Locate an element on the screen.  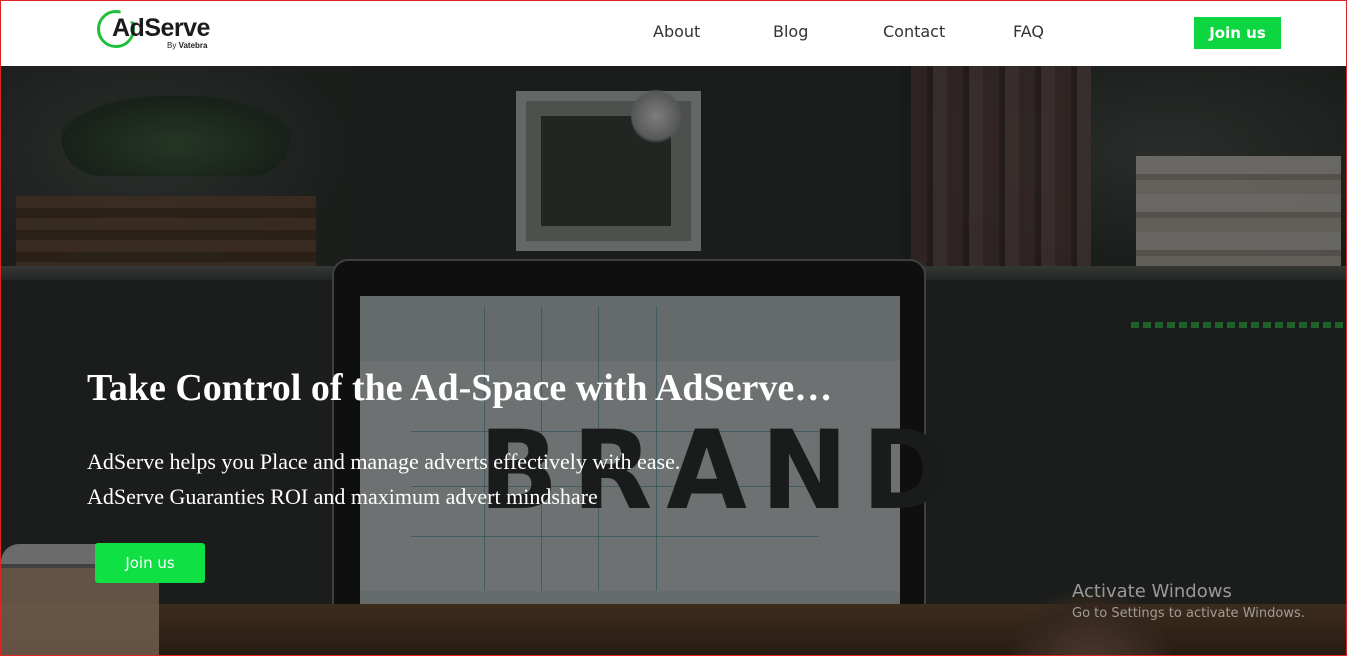
windows-activation-subtitle: Go to Settings to activate Windows. is located at coordinates (1188, 613).